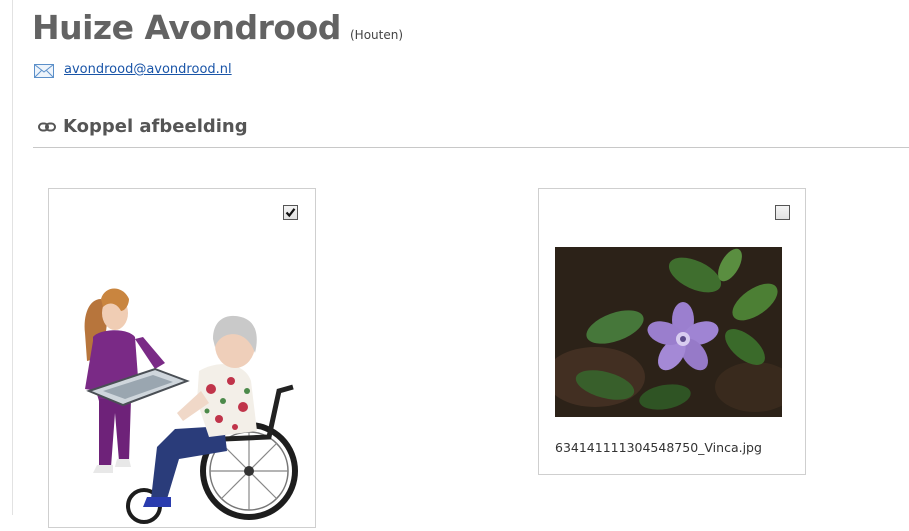  What do you see at coordinates (12, 257) in the screenshot?
I see `left-border` at bounding box center [12, 257].